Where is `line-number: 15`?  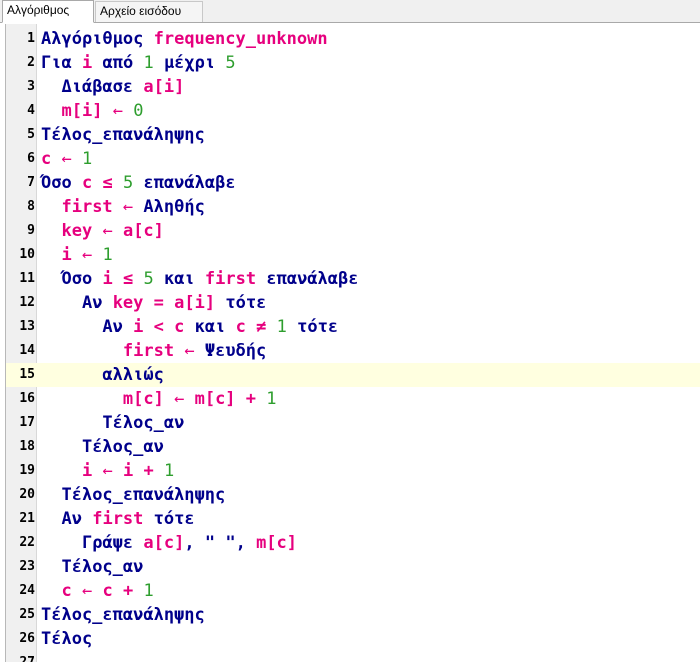 line-number: 15 is located at coordinates (27, 374).